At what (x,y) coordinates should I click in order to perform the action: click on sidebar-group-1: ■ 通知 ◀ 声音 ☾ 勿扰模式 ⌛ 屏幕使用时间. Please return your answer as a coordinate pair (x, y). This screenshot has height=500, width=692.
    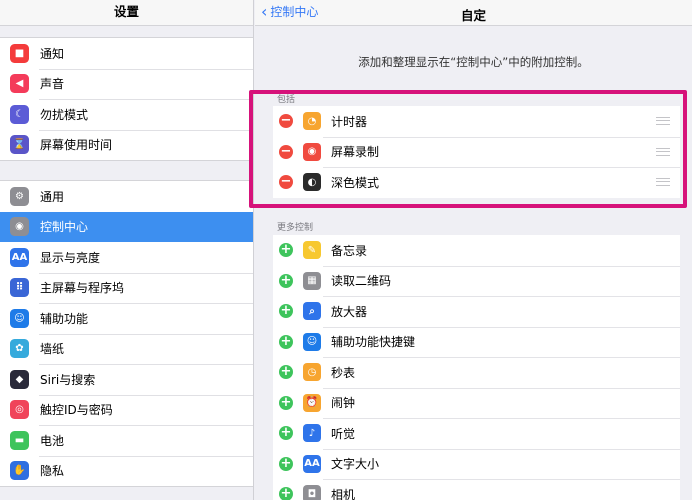
    Looking at the image, I should click on (126, 99).